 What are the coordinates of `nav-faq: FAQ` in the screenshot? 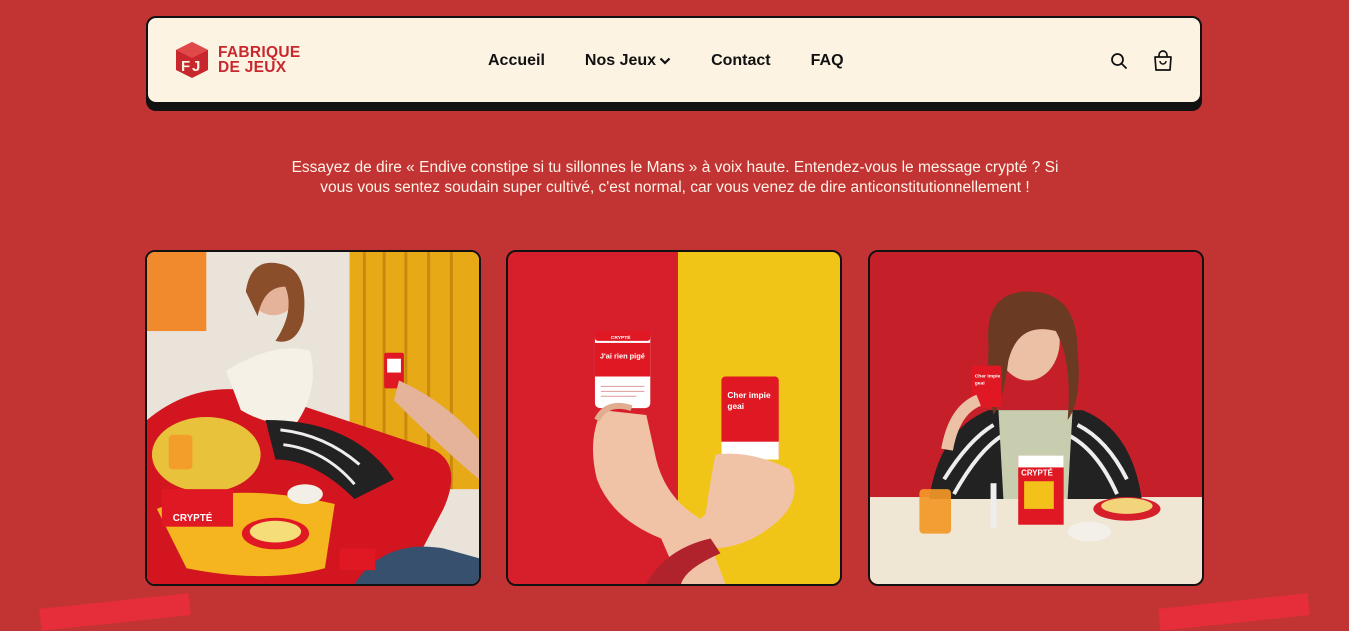 It's located at (827, 61).